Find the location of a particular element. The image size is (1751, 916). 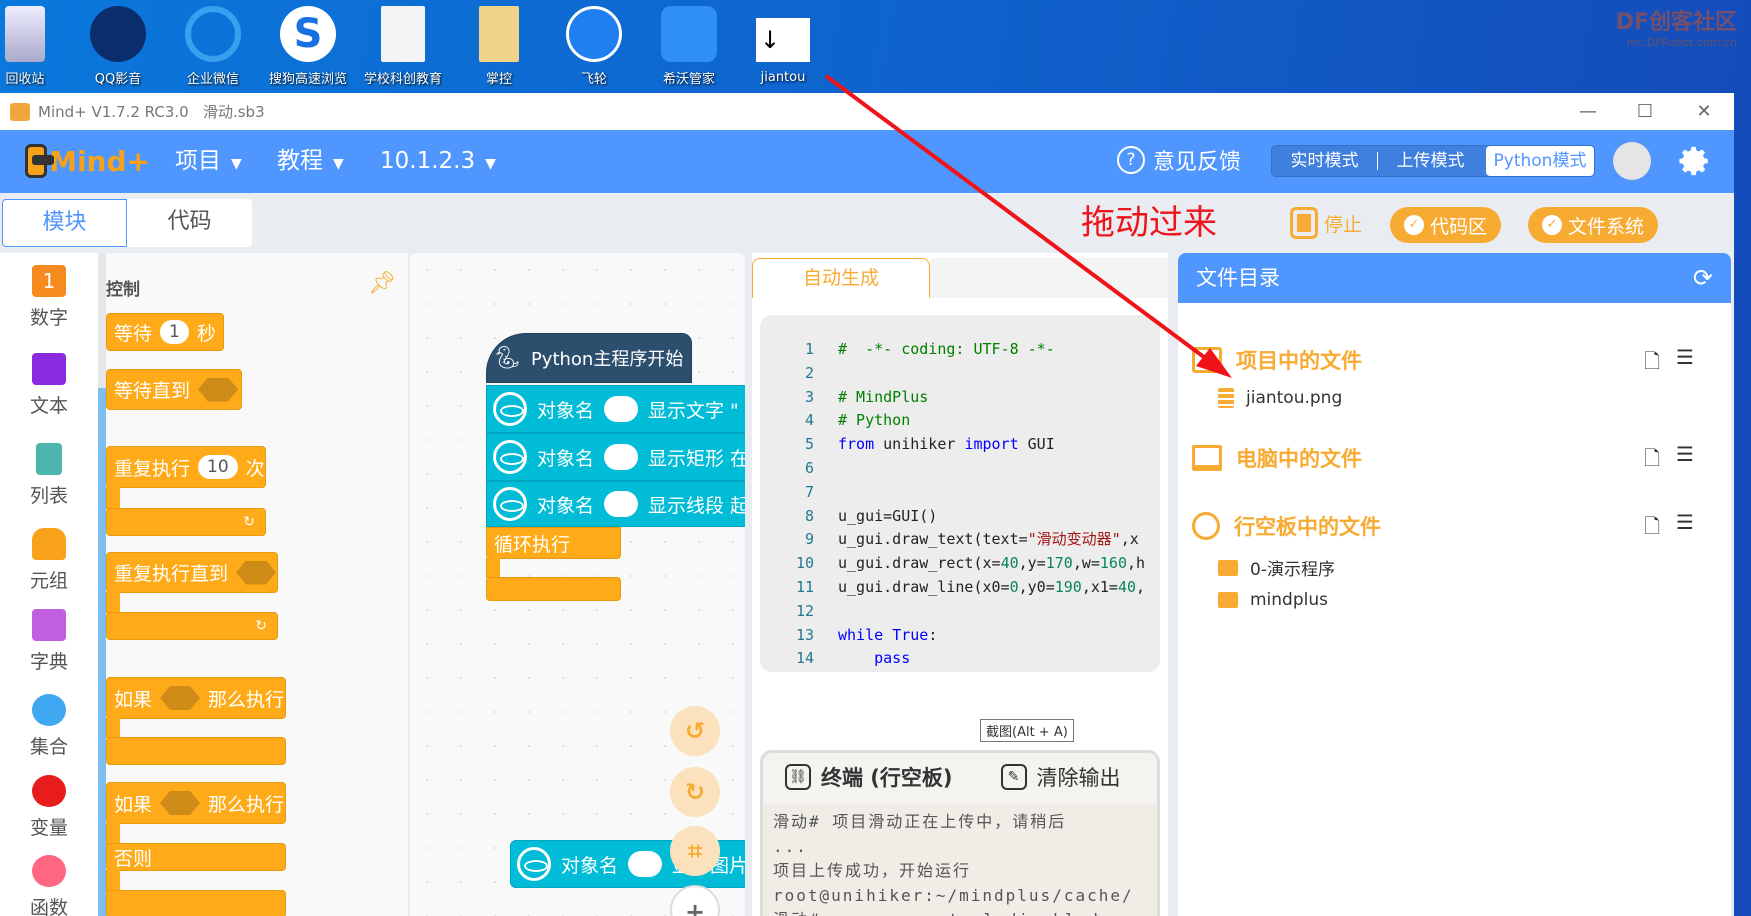

app-icon is located at coordinates (20, 111).